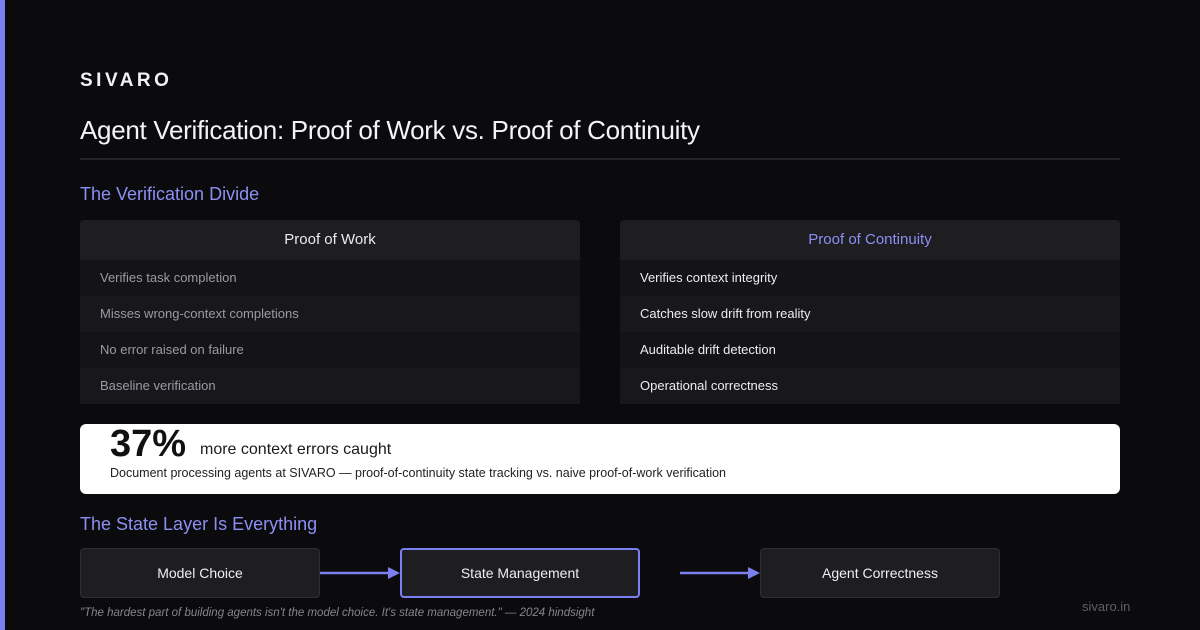  I want to click on proof-of-continuity-row: Operational correctness, so click(870, 386).